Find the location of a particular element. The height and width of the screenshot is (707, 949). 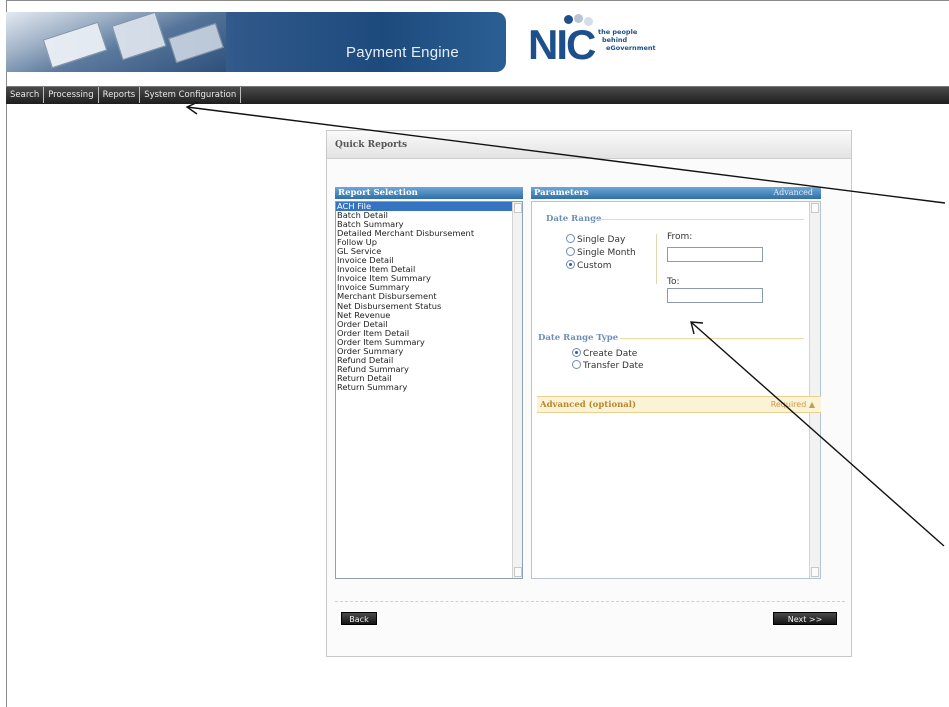

report-list-item: Return Summary is located at coordinates (429, 387).